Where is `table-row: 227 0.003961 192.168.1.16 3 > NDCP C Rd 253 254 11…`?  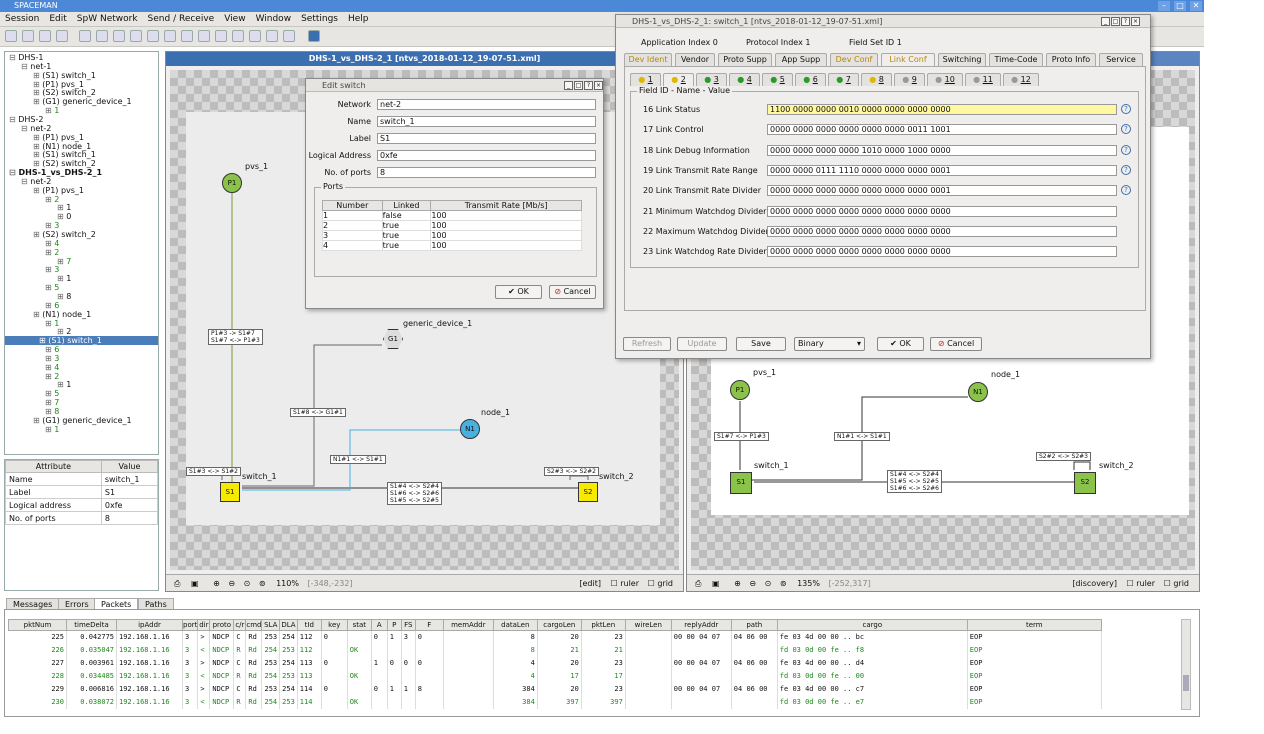
table-row: 227 0.003961 192.168.1.16 3 > NDCP C Rd 253 254 11… is located at coordinates (555, 663).